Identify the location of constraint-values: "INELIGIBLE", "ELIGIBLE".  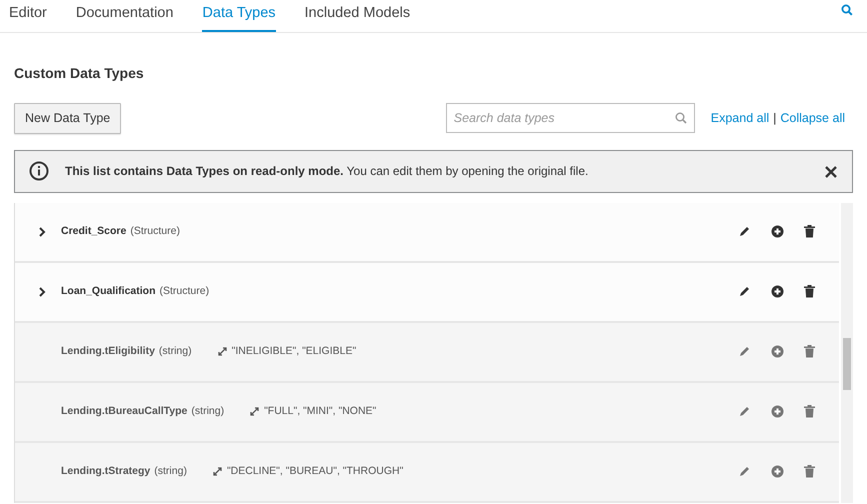
(294, 351).